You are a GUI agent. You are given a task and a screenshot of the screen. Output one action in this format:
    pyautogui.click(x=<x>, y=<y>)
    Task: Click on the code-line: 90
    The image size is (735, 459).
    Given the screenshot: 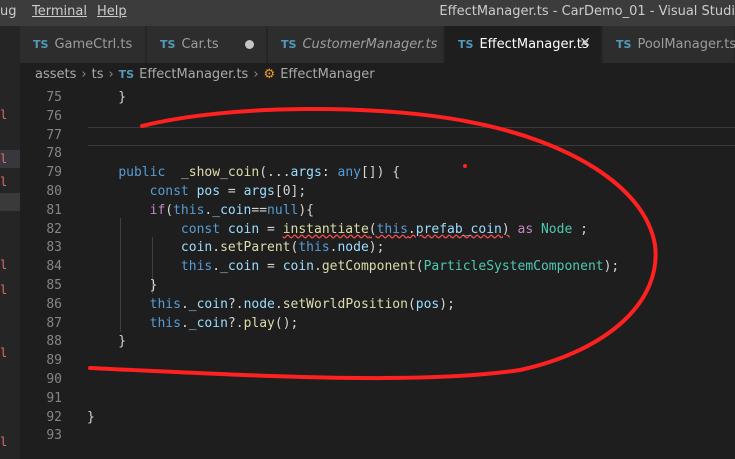 What is the action you would take?
    pyautogui.click(x=377, y=379)
    